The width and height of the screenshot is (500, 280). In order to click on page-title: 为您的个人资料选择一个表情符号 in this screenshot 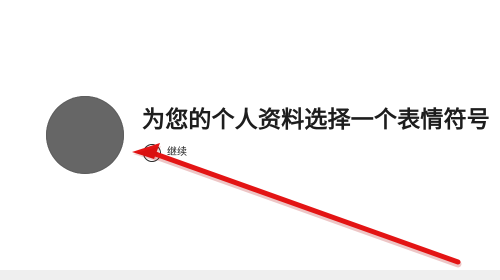, I will do `click(316, 120)`.